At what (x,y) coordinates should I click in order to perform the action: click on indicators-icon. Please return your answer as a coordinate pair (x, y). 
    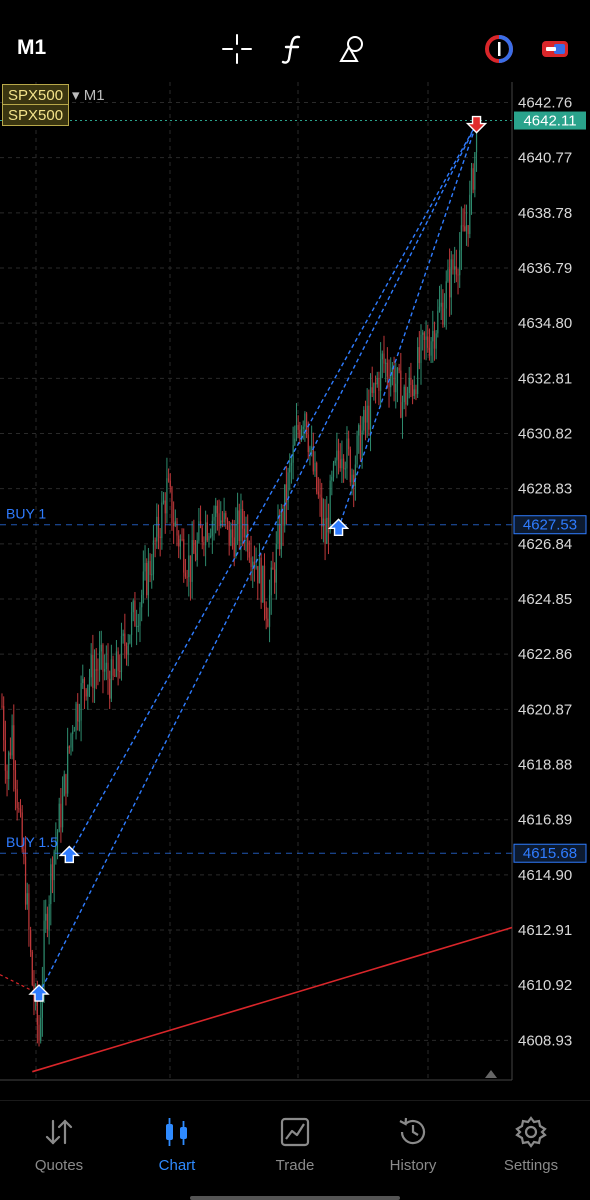
    Looking at the image, I should click on (294, 49).